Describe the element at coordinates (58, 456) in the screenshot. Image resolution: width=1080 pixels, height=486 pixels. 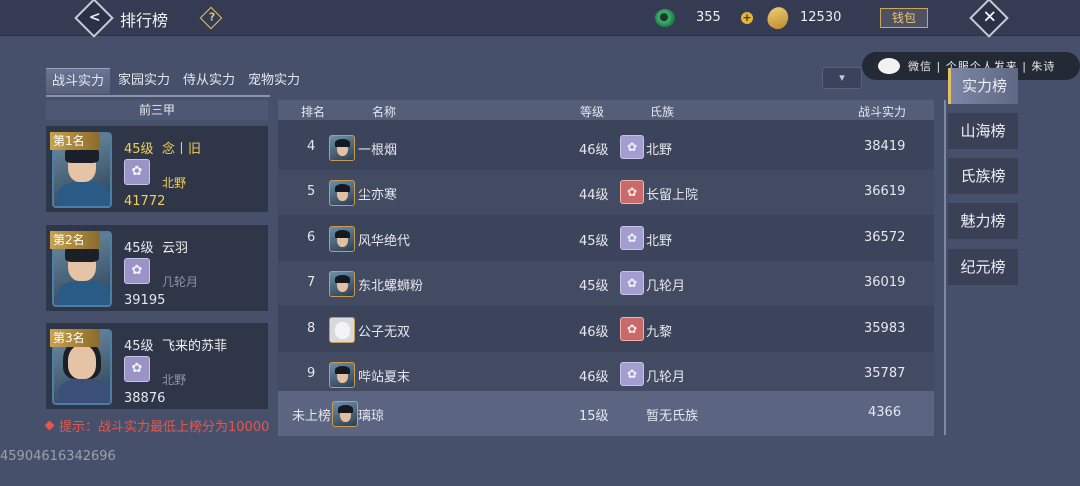
I see `user-id: 45904616342696` at that location.